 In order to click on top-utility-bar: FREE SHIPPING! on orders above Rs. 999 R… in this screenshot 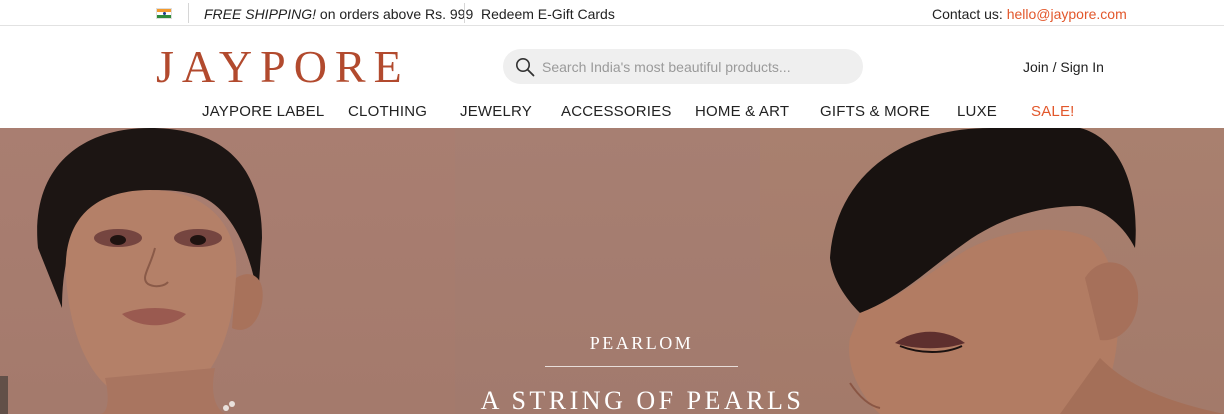, I will do `click(612, 13)`.